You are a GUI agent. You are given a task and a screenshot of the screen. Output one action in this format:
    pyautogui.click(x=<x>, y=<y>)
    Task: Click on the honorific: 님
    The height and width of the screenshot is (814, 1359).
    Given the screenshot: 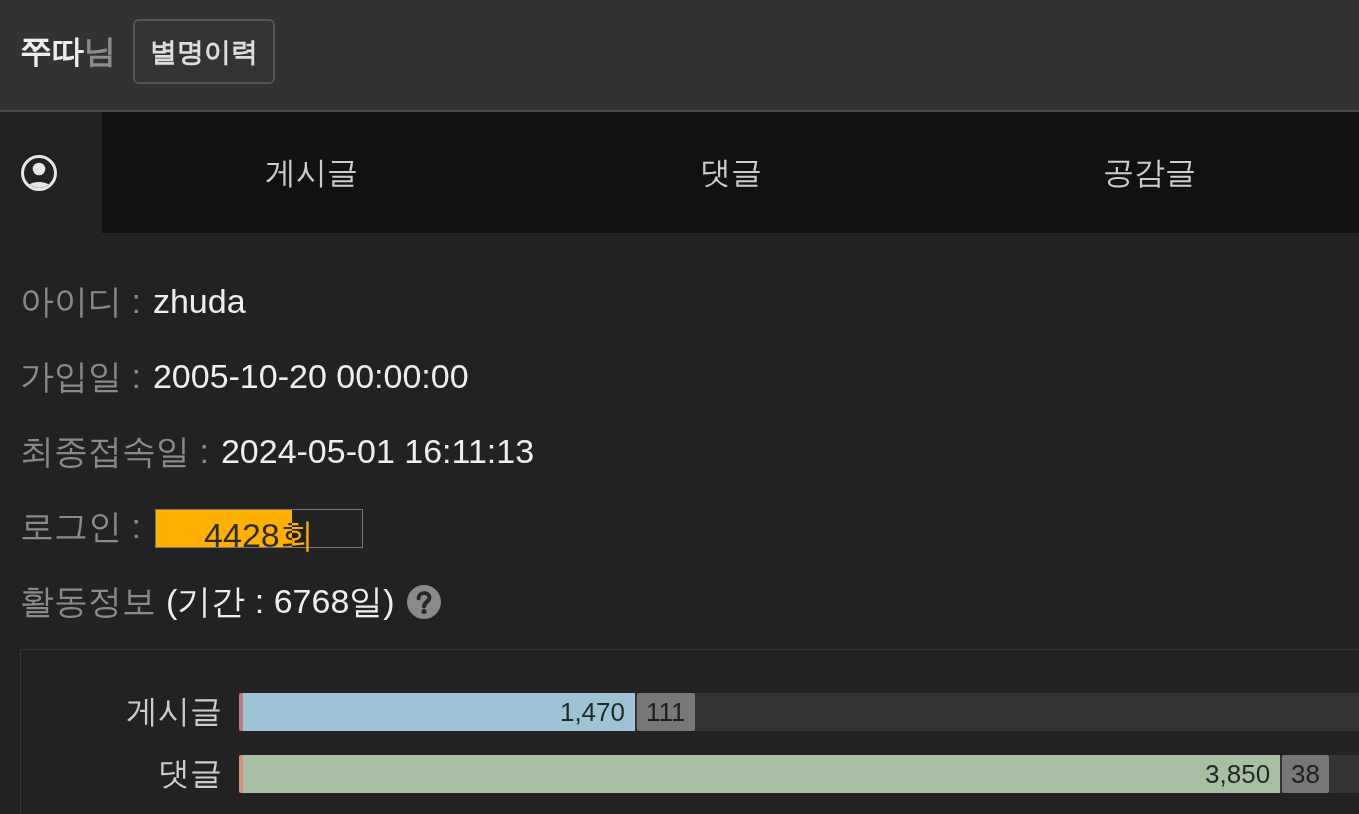 What is the action you would take?
    pyautogui.click(x=100, y=51)
    